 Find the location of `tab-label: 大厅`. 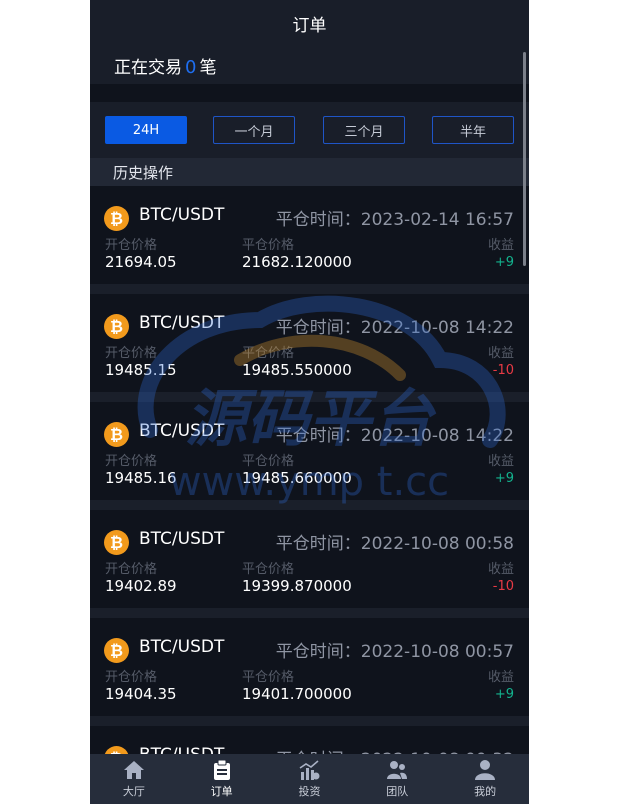

tab-label: 大厅 is located at coordinates (133, 791).